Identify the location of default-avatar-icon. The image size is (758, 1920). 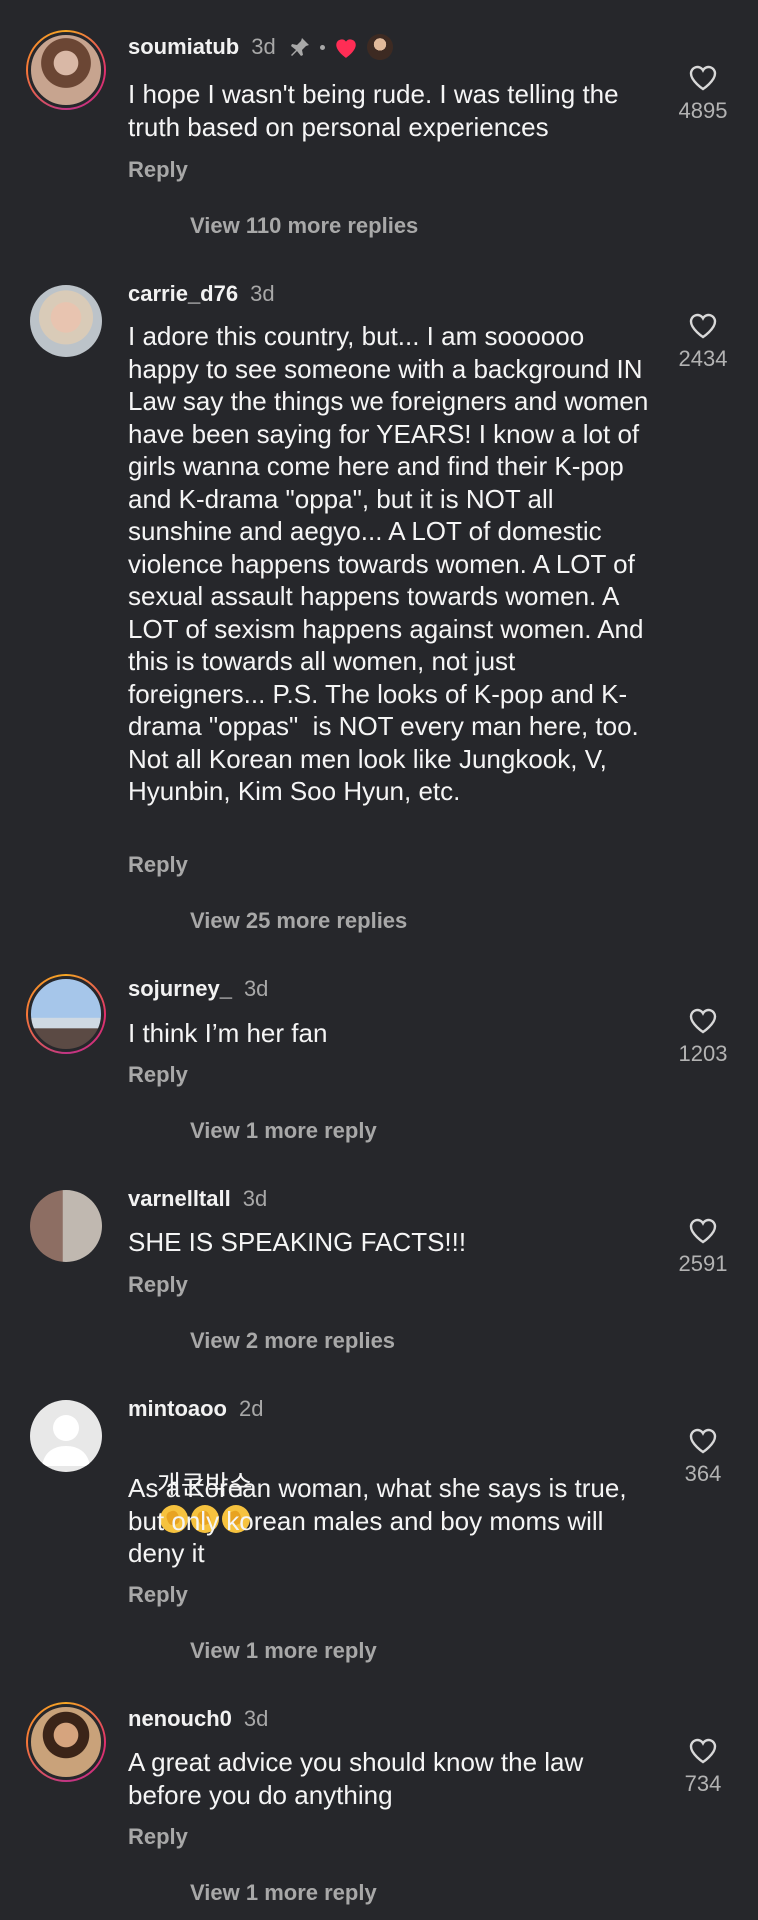
(66, 1440).